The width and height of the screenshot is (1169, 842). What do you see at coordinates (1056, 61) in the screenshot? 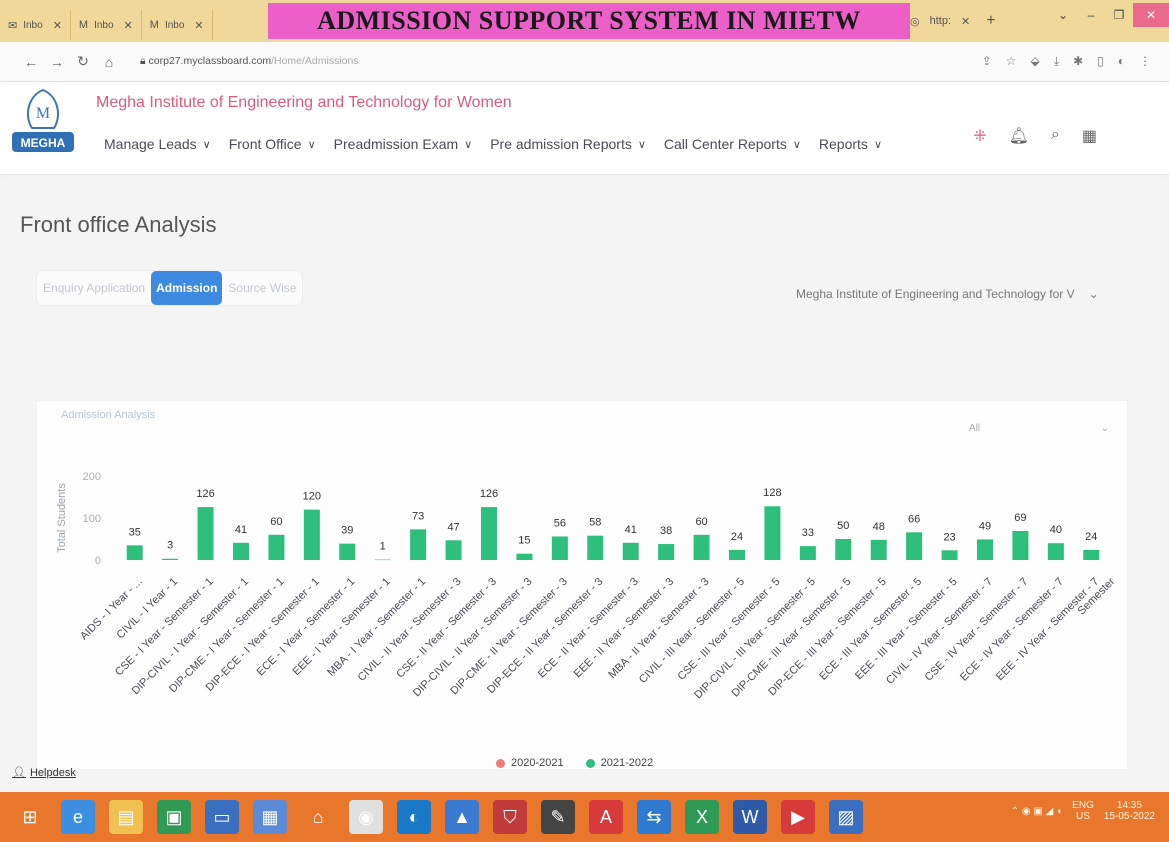
I see `download-icon: ⤓` at bounding box center [1056, 61].